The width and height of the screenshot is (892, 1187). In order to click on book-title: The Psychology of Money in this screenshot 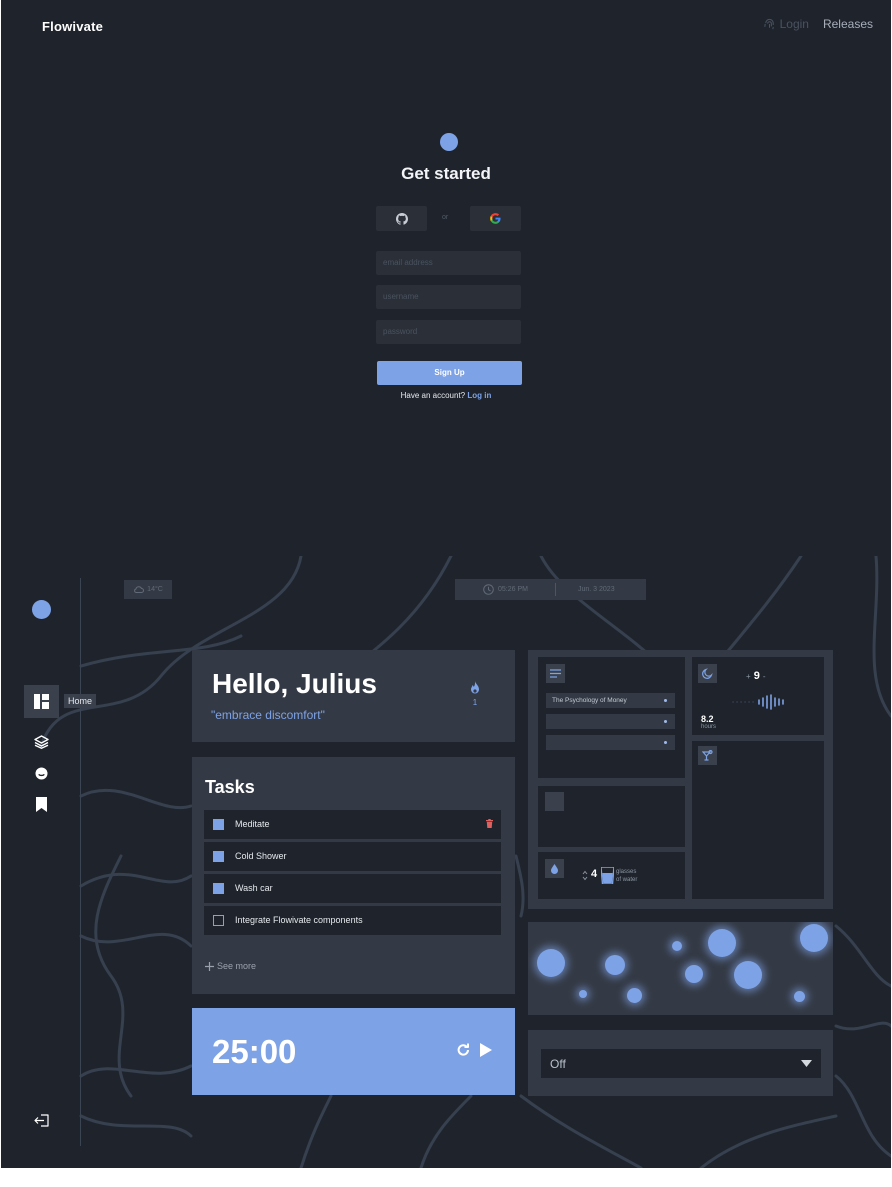, I will do `click(589, 700)`.